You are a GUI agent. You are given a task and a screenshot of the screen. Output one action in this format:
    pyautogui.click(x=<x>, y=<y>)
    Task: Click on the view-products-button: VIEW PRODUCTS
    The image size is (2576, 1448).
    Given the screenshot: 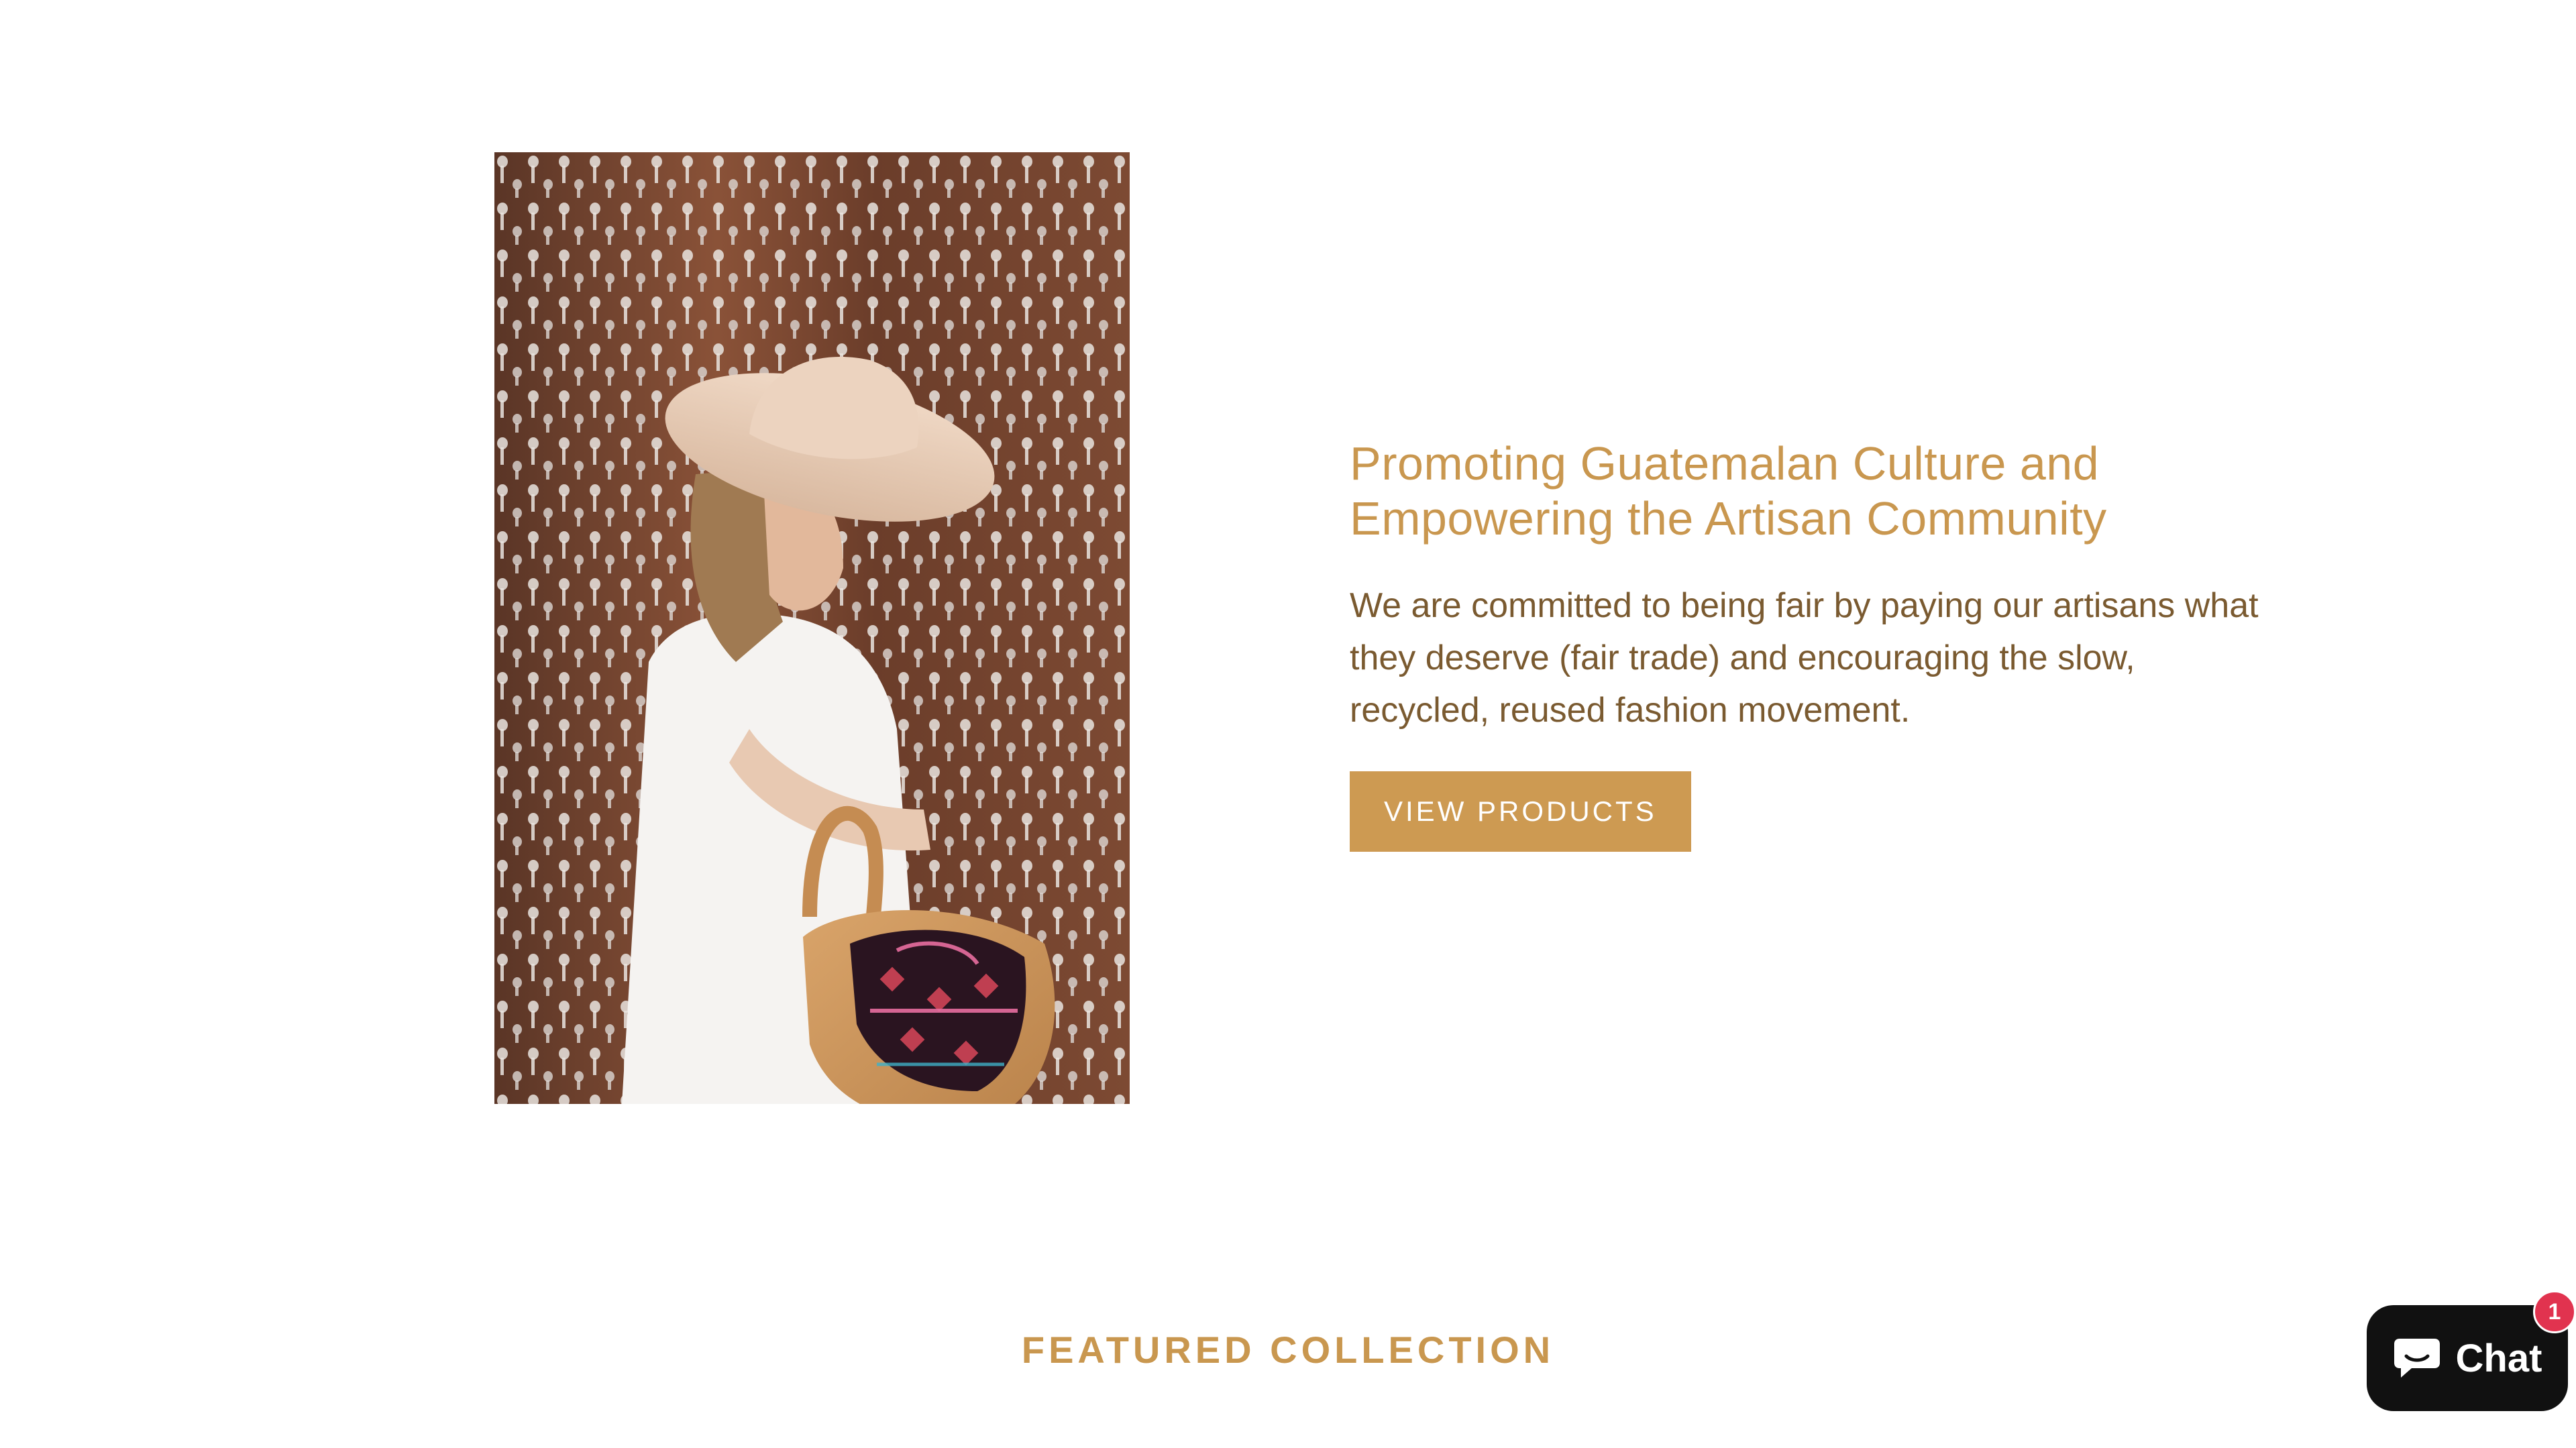 What is the action you would take?
    pyautogui.click(x=1520, y=811)
    